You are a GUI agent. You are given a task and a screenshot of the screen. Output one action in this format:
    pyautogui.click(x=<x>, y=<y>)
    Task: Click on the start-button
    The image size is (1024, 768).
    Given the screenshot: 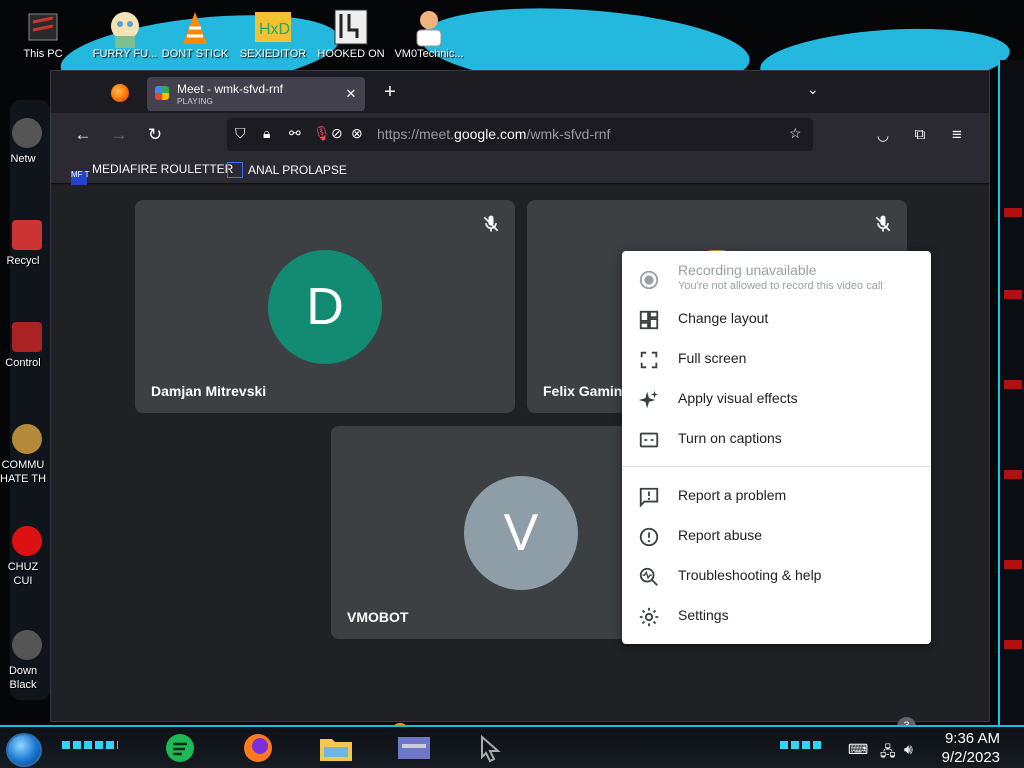 What is the action you would take?
    pyautogui.click(x=24, y=750)
    